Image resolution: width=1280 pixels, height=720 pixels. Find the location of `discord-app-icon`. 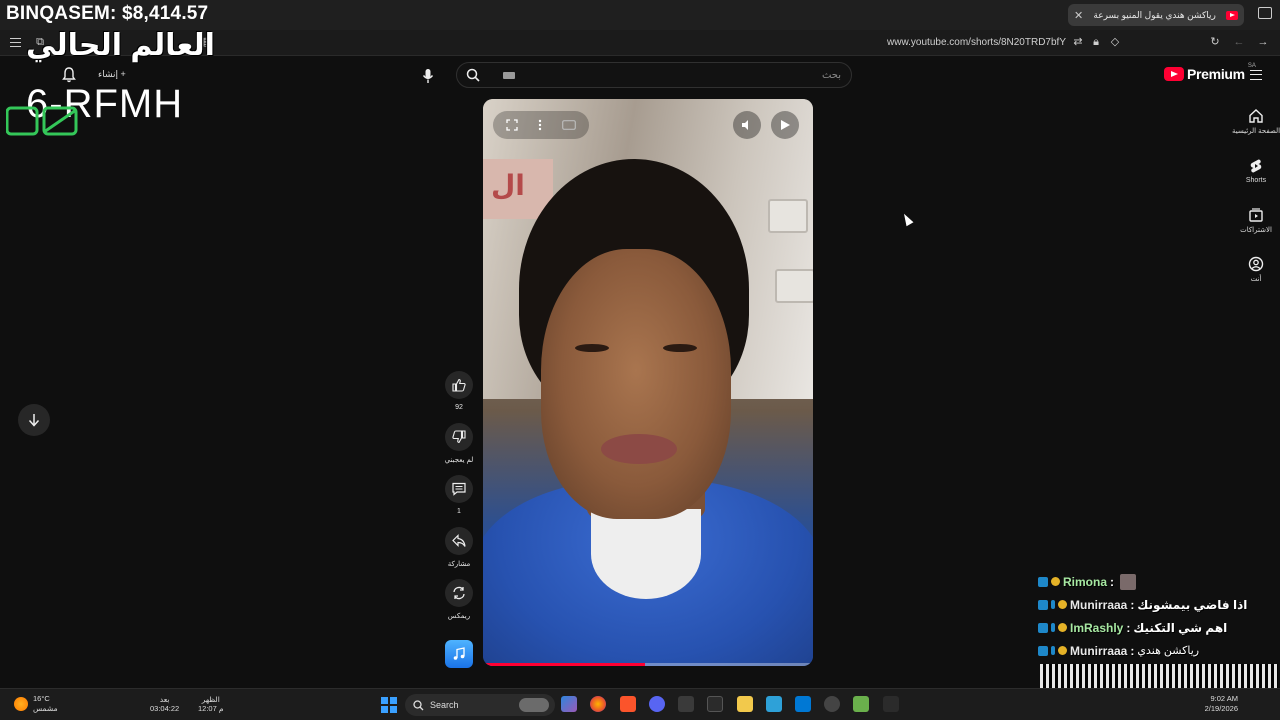

discord-app-icon is located at coordinates (657, 704).